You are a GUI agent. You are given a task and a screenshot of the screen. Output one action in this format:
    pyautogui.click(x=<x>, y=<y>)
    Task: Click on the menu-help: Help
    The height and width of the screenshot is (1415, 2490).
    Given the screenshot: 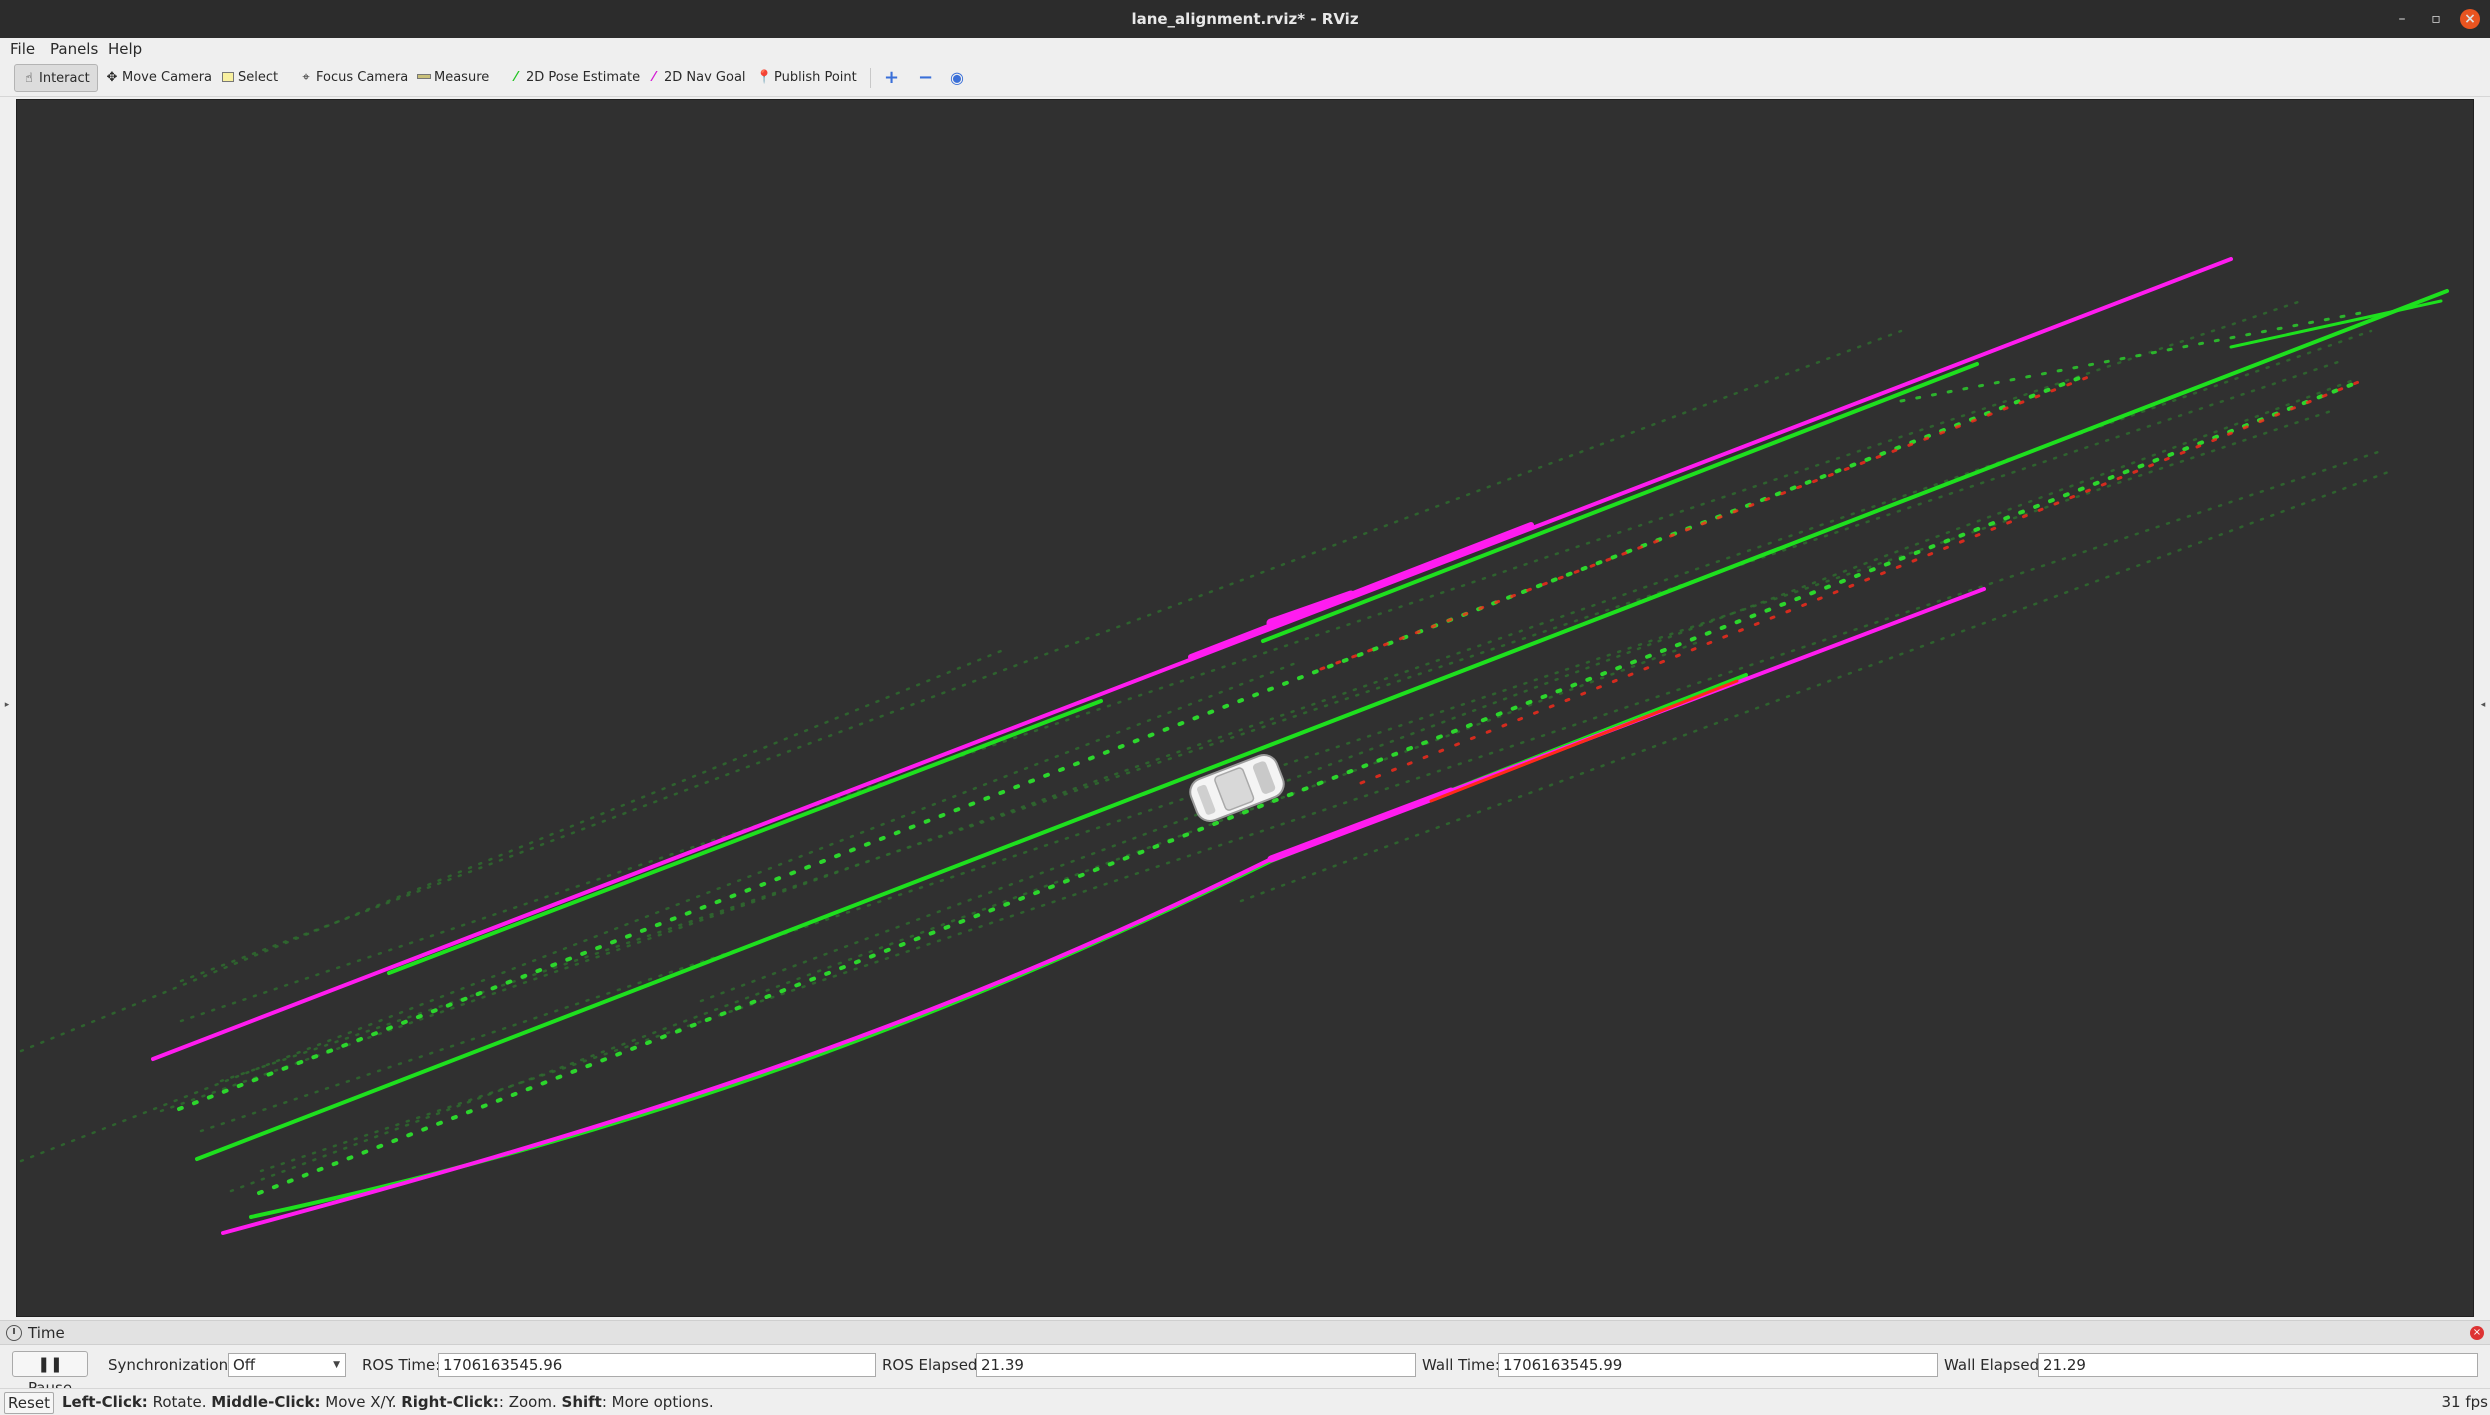 What is the action you would take?
    pyautogui.click(x=125, y=49)
    